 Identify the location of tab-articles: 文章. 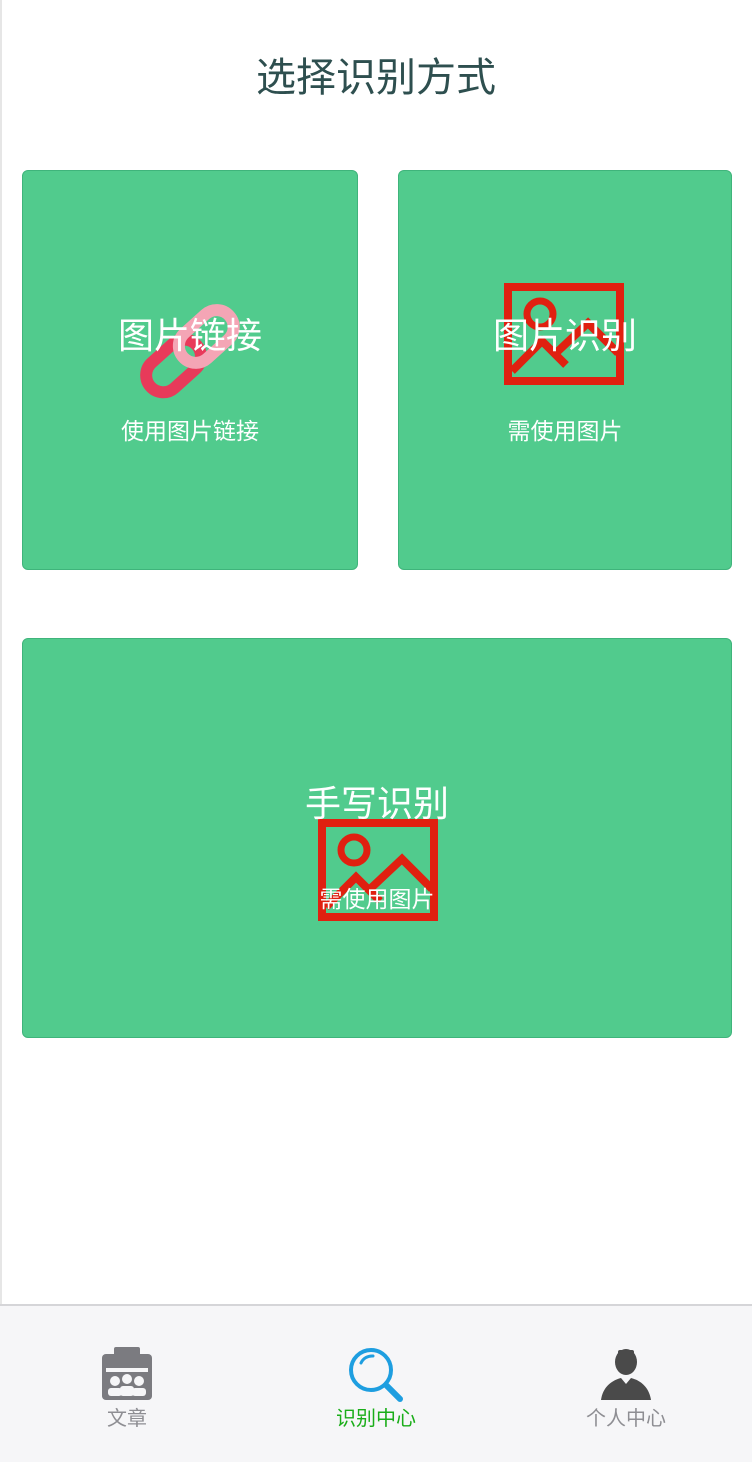
(127, 1384).